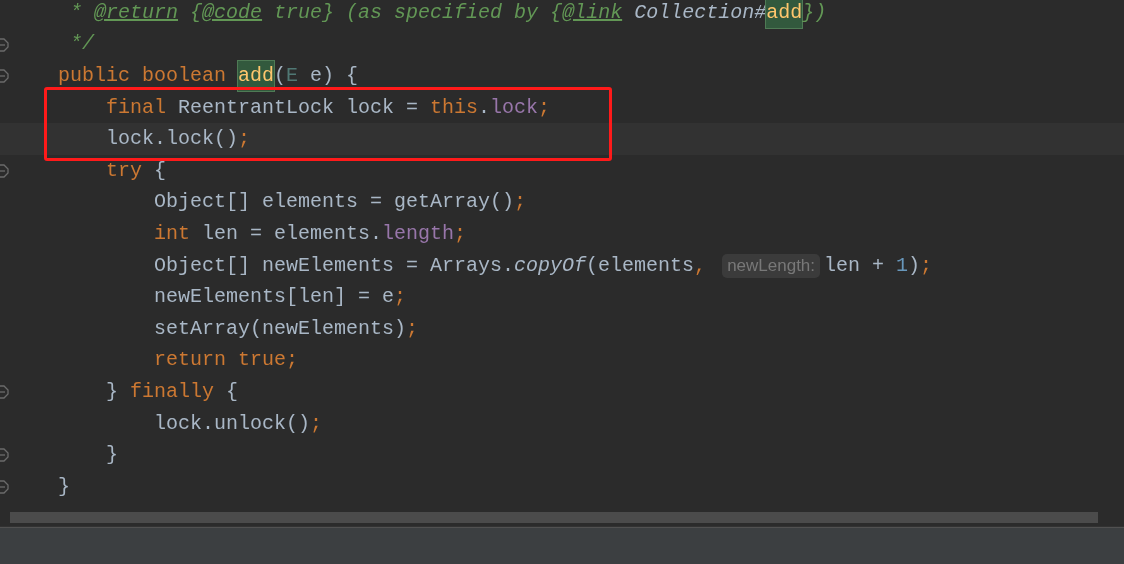 This screenshot has height=564, width=1124. I want to click on code-comment: {, so click(196, 13).